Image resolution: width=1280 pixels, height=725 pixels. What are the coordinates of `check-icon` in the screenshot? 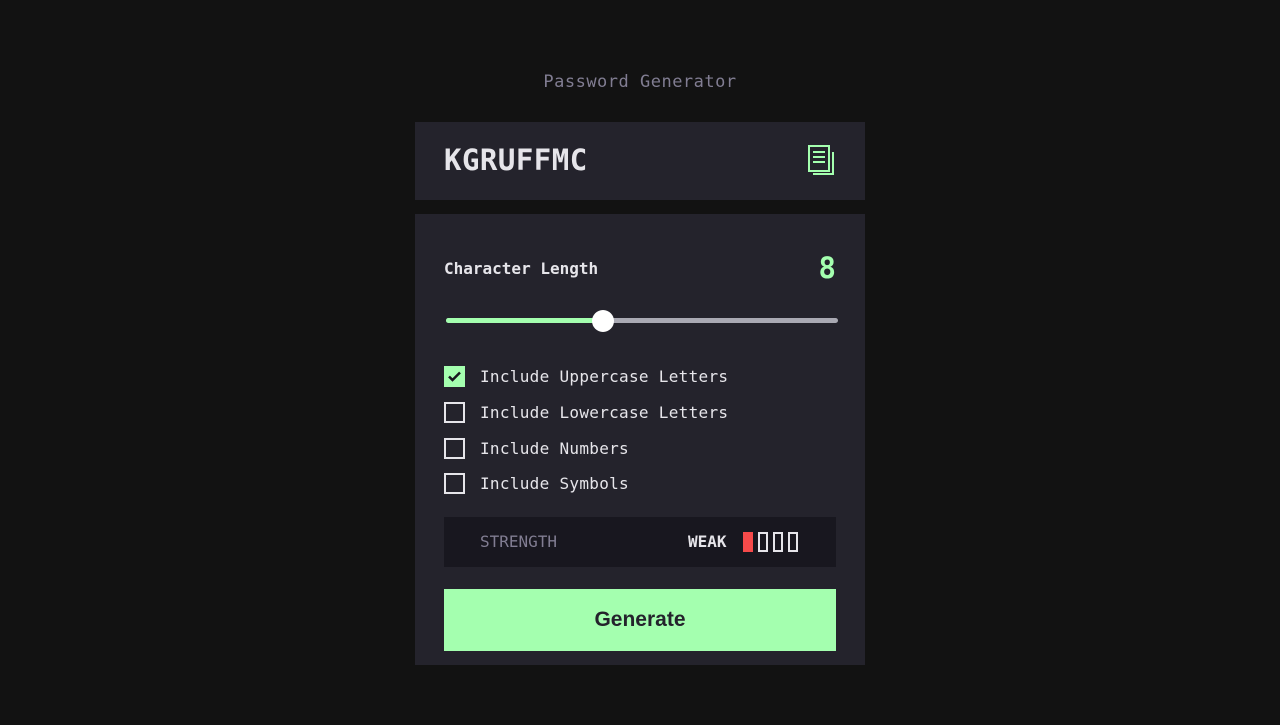 It's located at (454, 376).